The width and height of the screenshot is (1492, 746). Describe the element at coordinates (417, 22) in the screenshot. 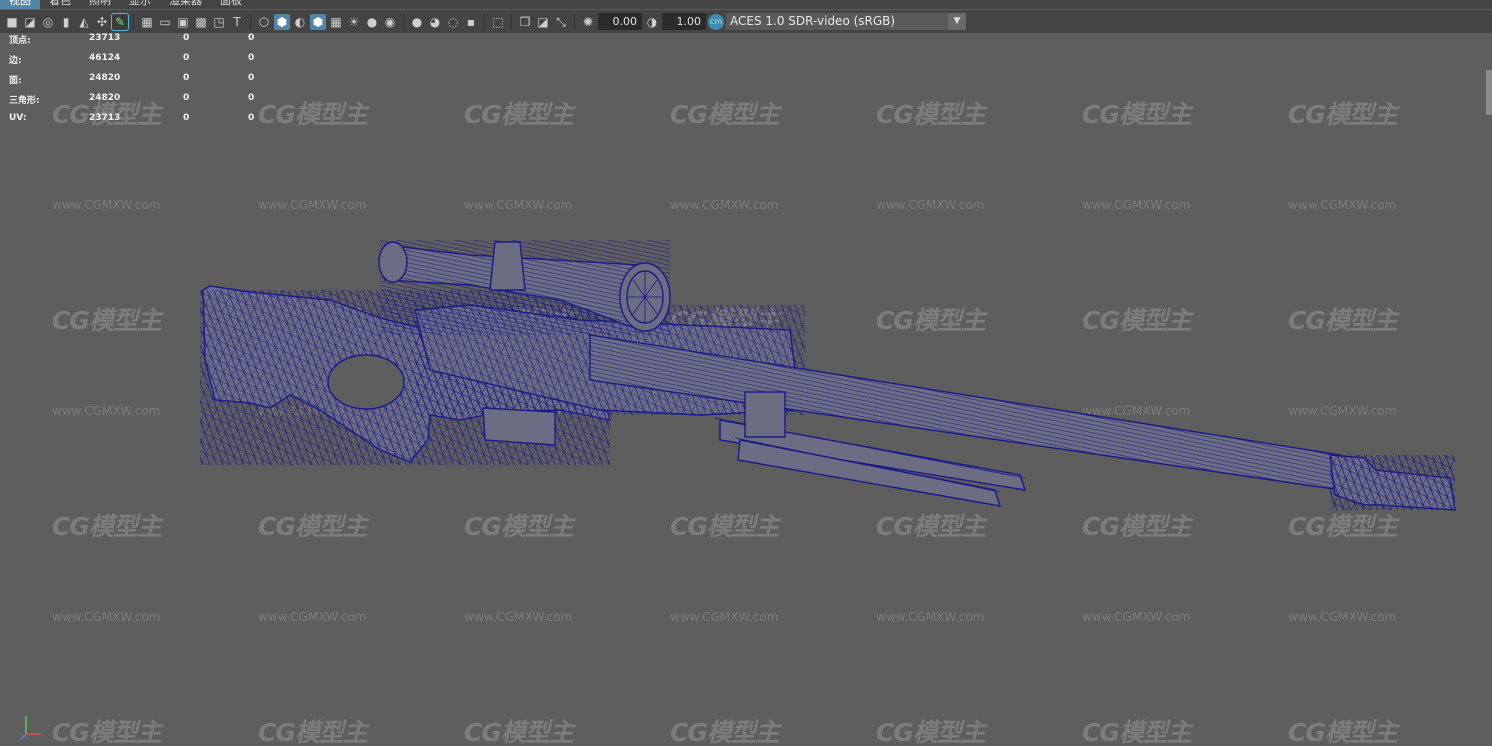

I see `motion-blur-icon: ●` at that location.